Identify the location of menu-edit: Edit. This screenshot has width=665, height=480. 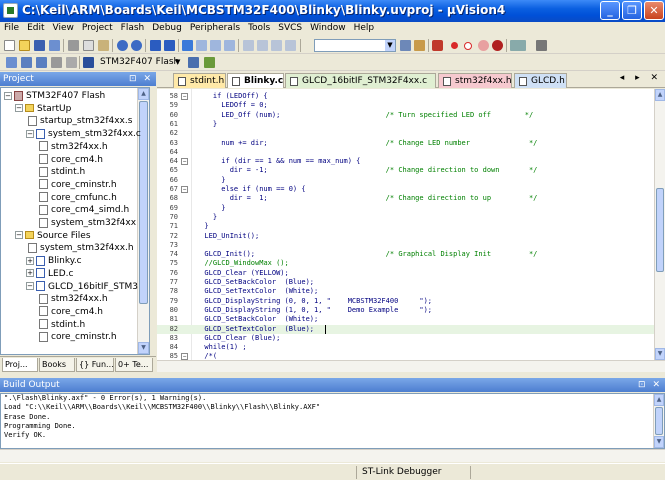
(35, 28).